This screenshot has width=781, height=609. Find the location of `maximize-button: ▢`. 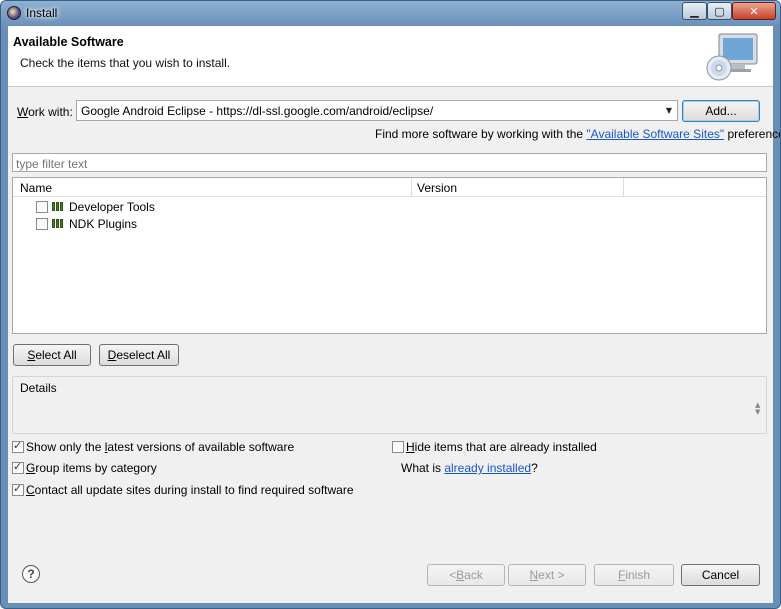

maximize-button: ▢ is located at coordinates (719, 11).